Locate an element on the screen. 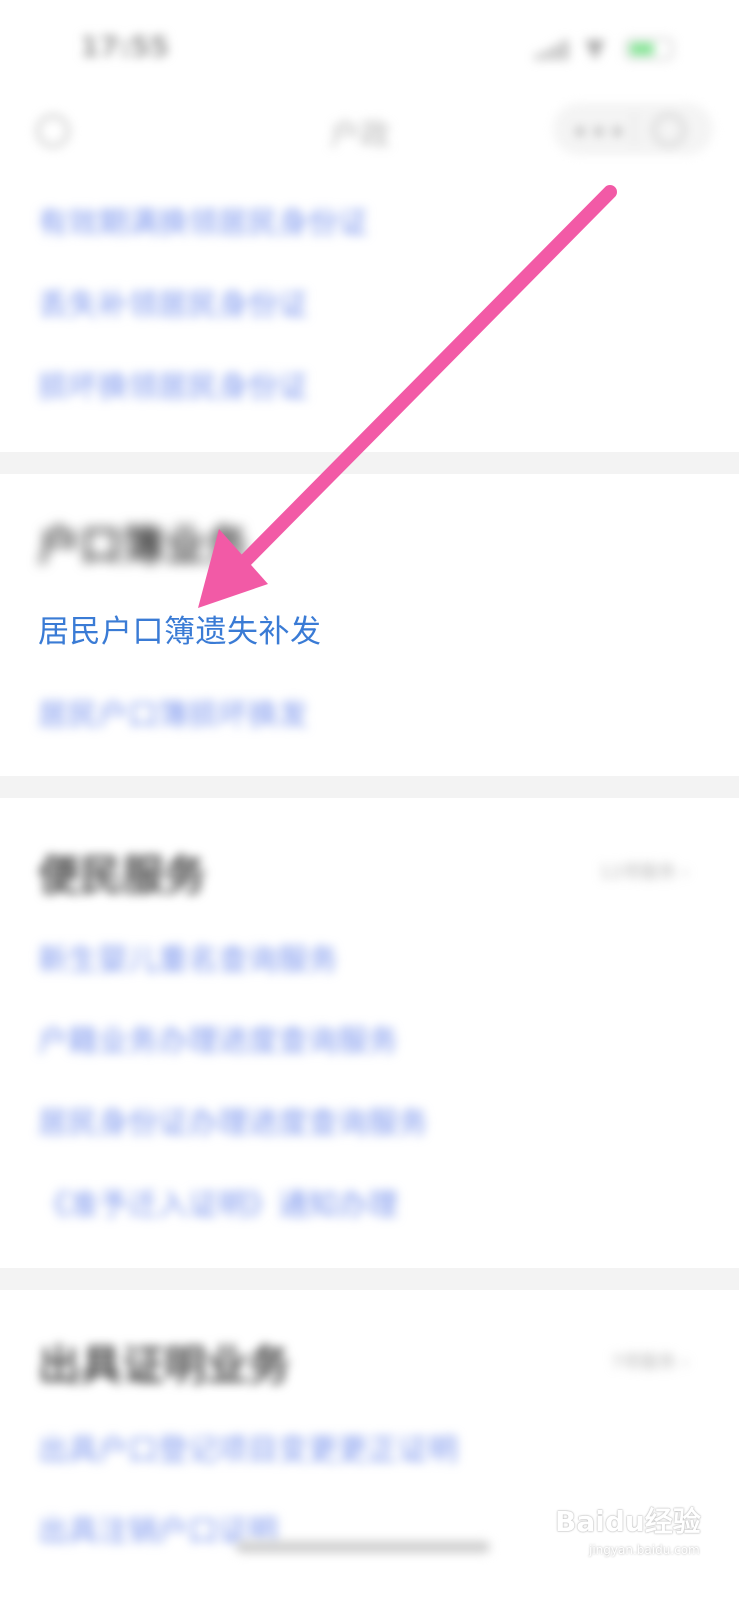 The height and width of the screenshot is (1600, 739). baidu-watermark-url: jingyan.baidu.com is located at coordinates (644, 1550).